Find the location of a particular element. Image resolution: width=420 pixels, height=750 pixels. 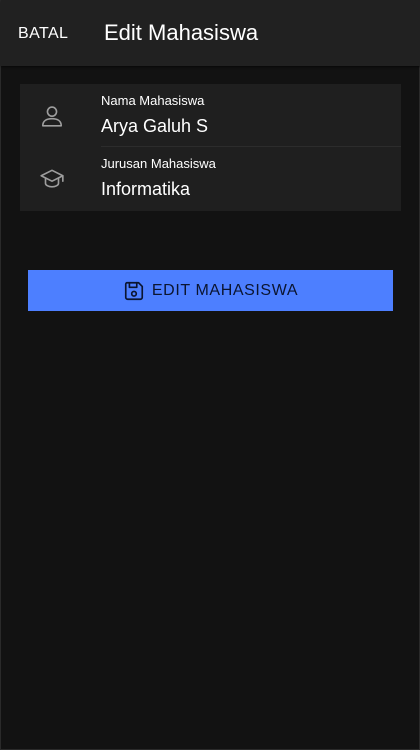

major-field: Jurusan Mahasiswa is located at coordinates (210, 179).